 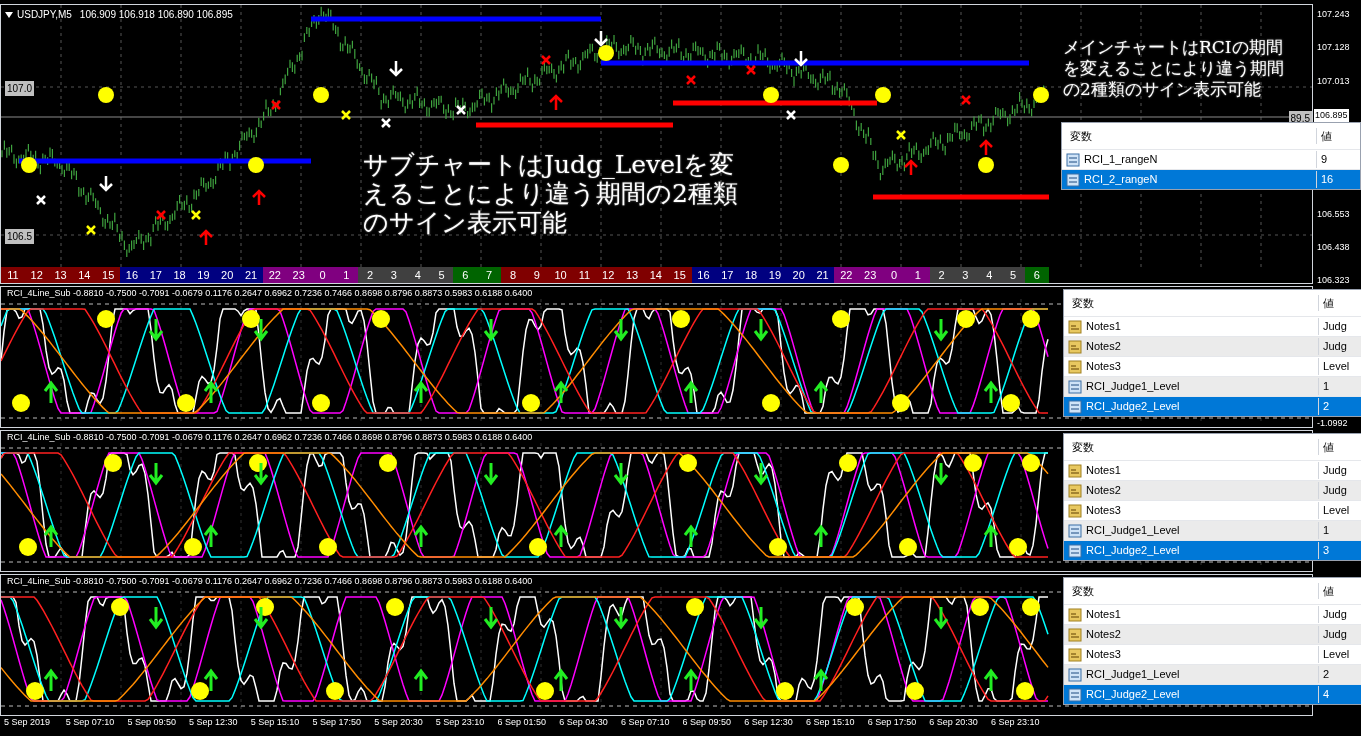 What do you see at coordinates (560, 275) in the screenshot?
I see `hour-label: 10` at bounding box center [560, 275].